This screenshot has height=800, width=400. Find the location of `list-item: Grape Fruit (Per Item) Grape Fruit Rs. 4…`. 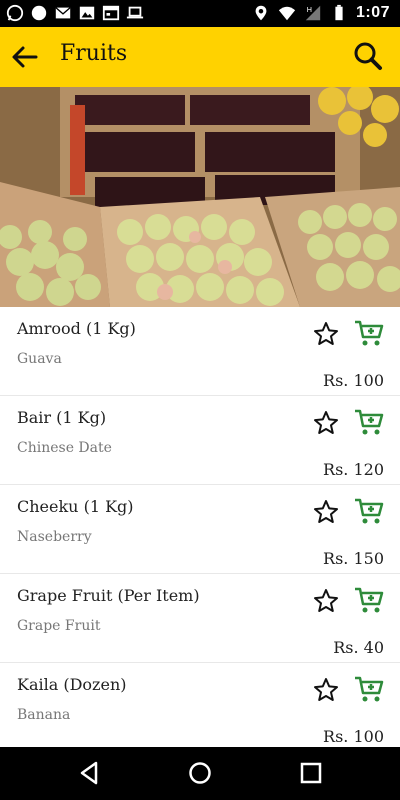

list-item: Grape Fruit (Per Item) Grape Fruit Rs. 4… is located at coordinates (200, 618).